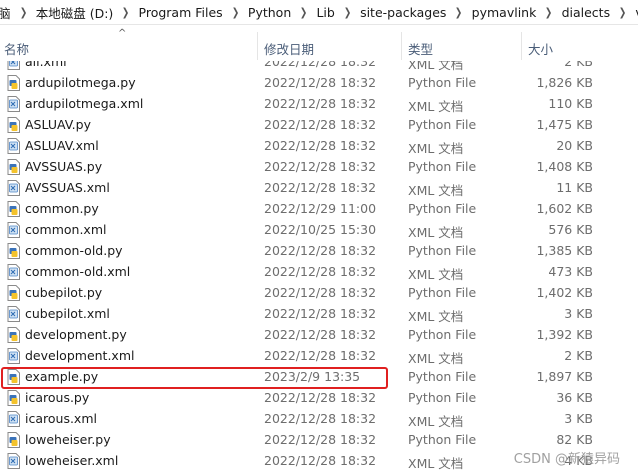 The image size is (638, 475). Describe the element at coordinates (61, 418) in the screenshot. I see `file-name: icarous.xml` at that location.